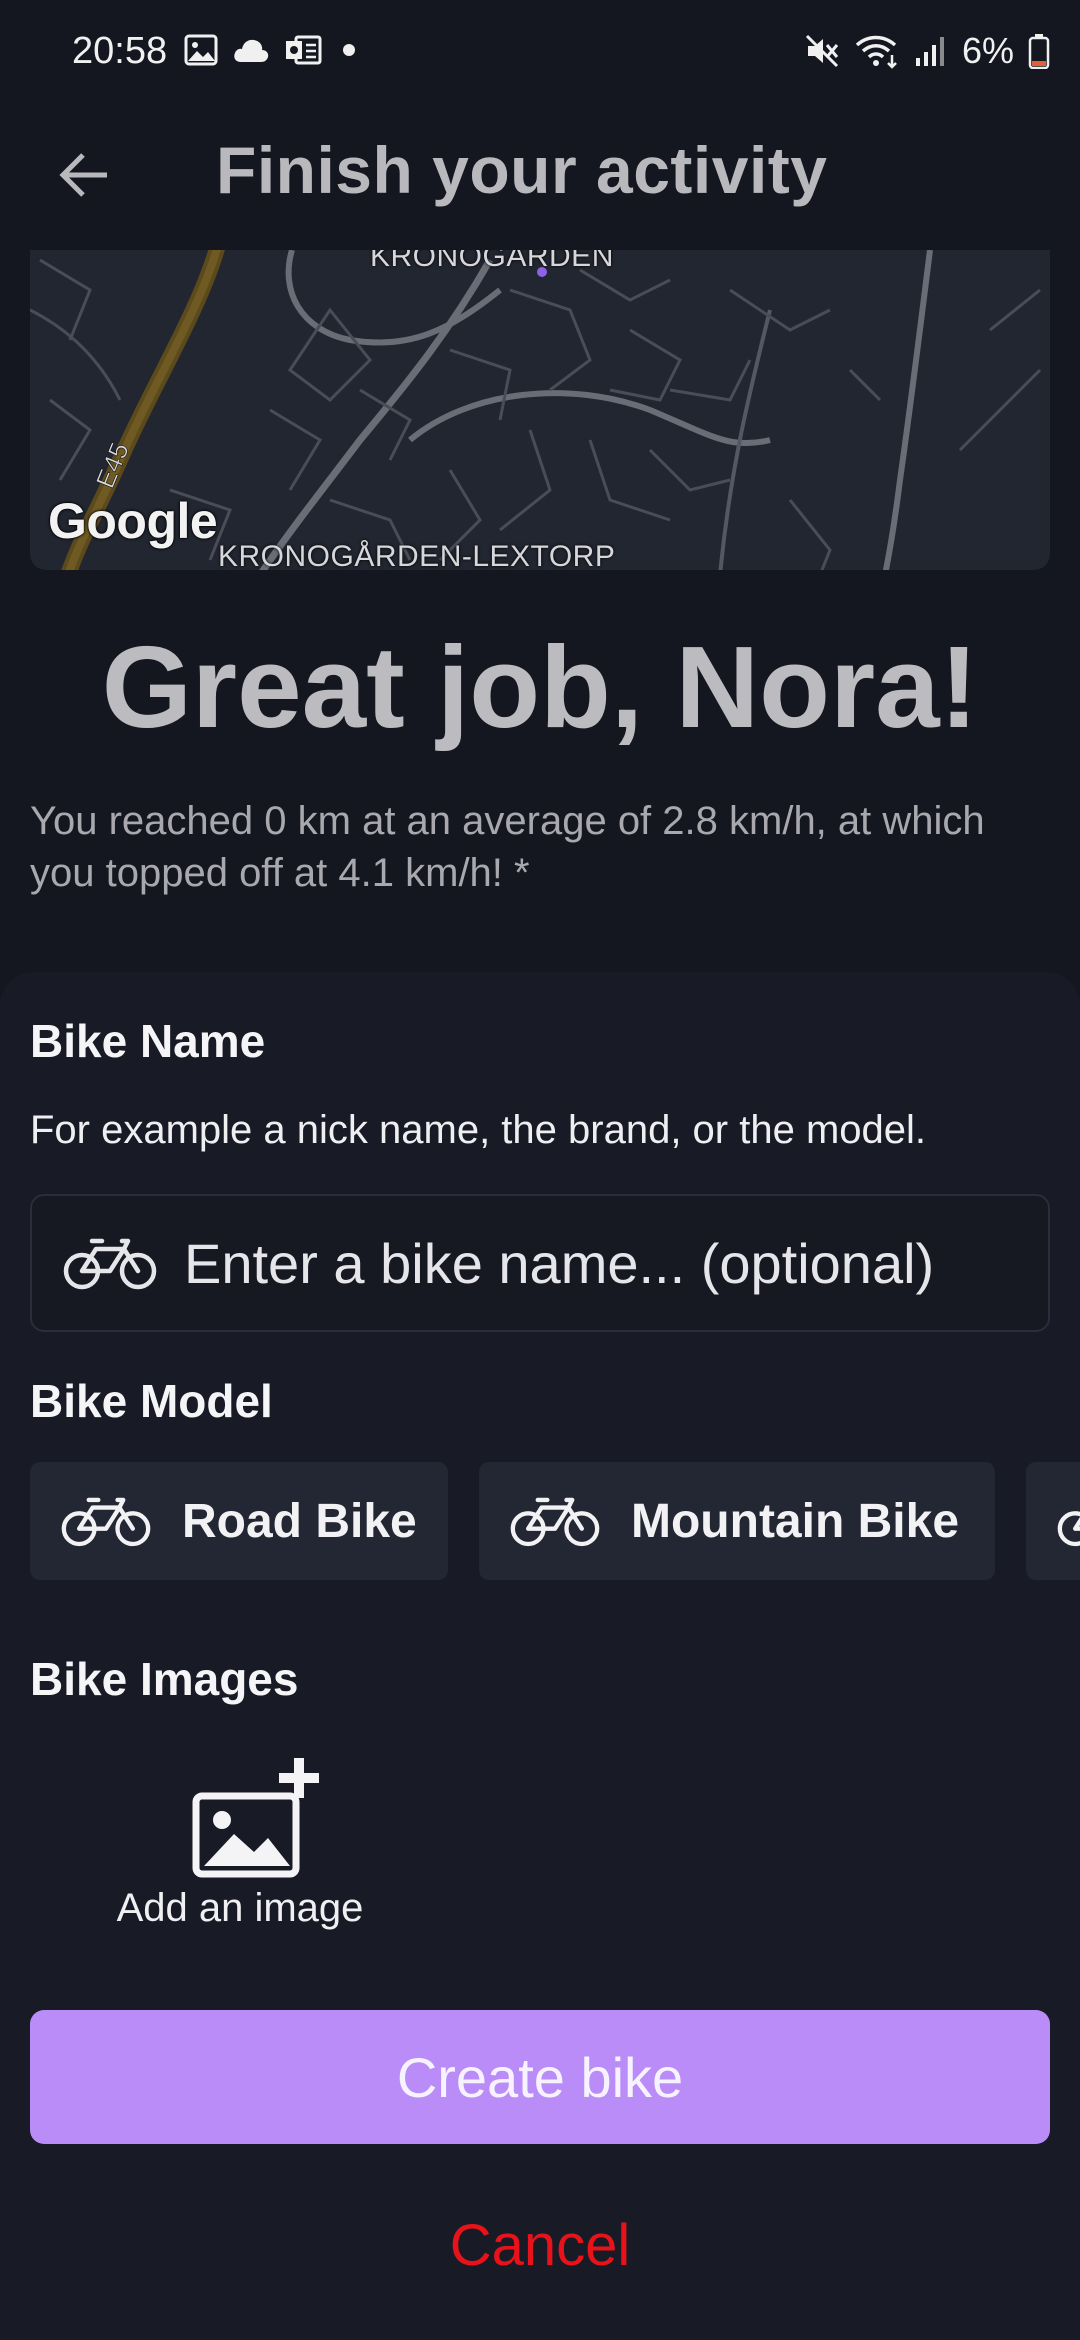  Describe the element at coordinates (929, 51) in the screenshot. I see `signal-icon` at that location.